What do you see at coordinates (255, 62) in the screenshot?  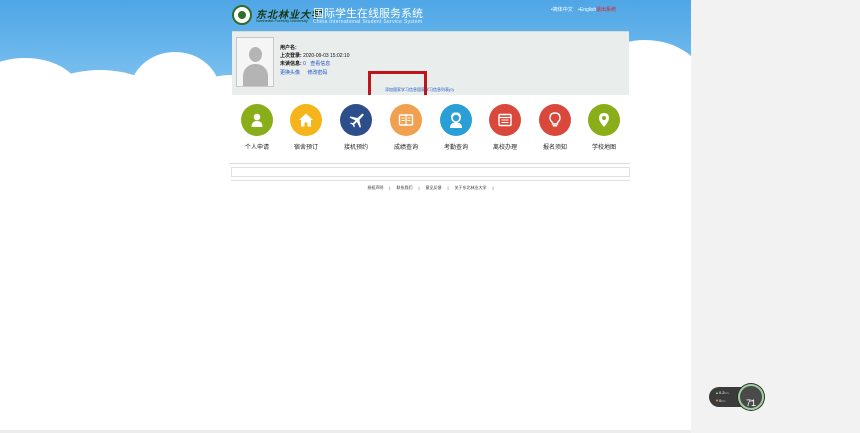 I see `avatar` at bounding box center [255, 62].